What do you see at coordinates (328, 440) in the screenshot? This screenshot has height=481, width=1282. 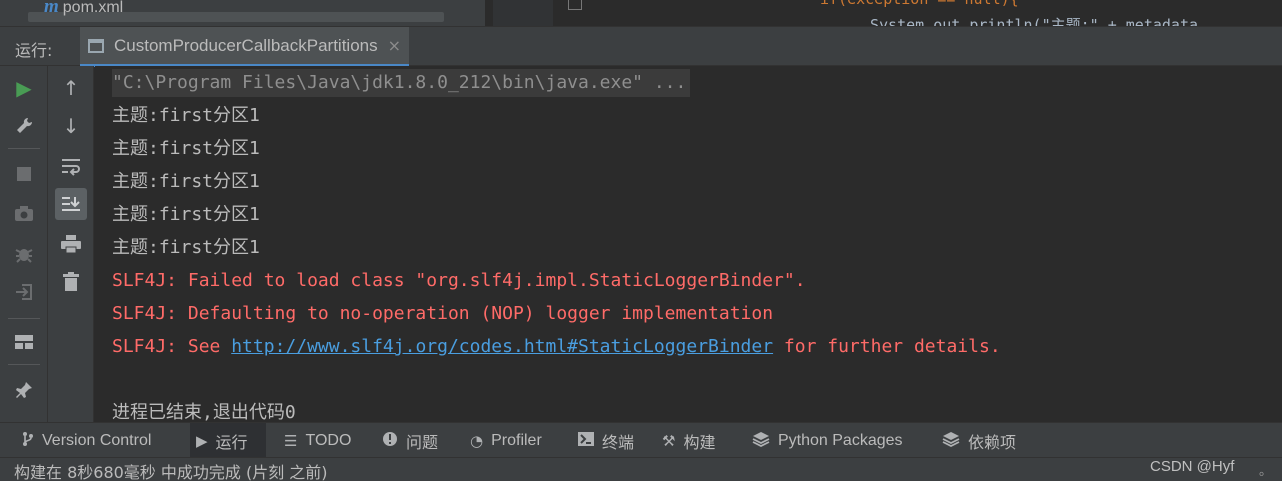 I see `tool-label: TODO` at bounding box center [328, 440].